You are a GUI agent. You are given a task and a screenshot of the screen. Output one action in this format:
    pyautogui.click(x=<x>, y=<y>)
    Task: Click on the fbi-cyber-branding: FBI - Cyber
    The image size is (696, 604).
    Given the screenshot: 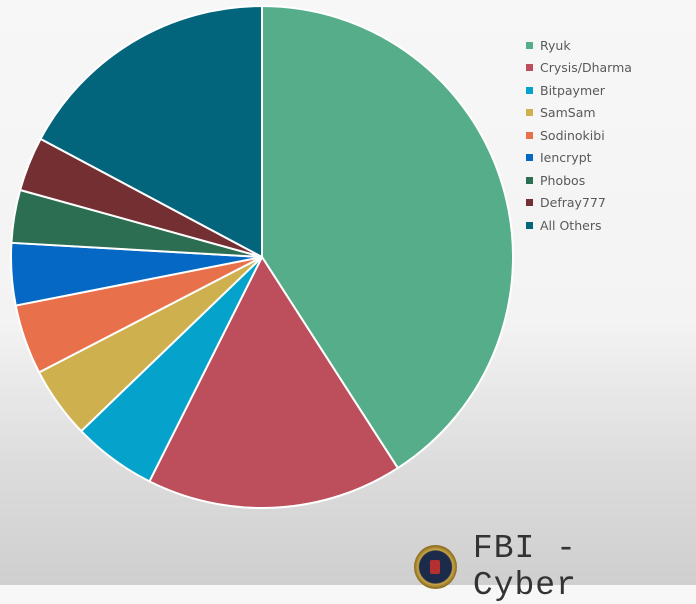 What is the action you would take?
    pyautogui.click(x=555, y=567)
    